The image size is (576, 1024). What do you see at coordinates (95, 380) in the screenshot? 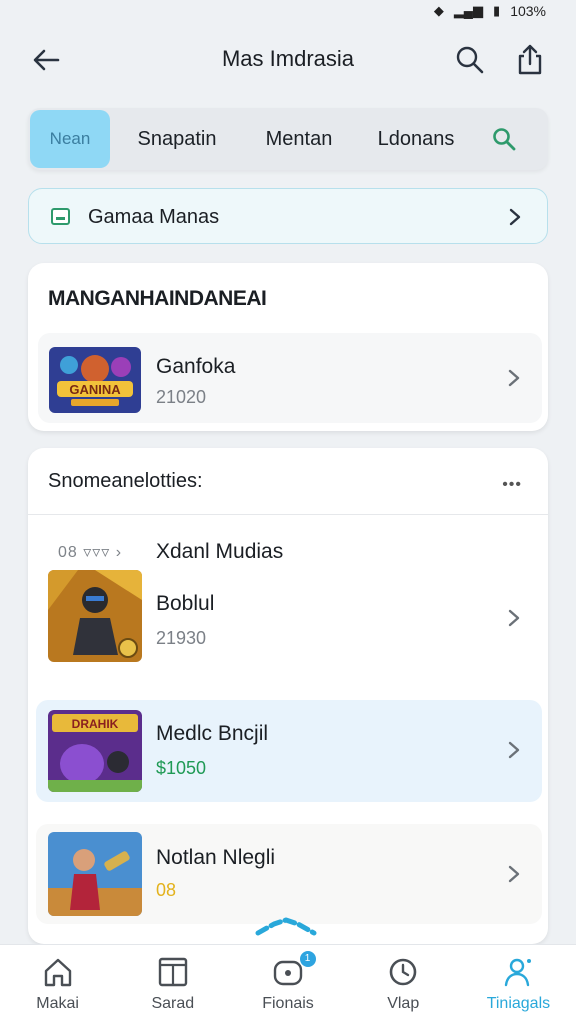
I see `game-thumbnail: GANINA` at bounding box center [95, 380].